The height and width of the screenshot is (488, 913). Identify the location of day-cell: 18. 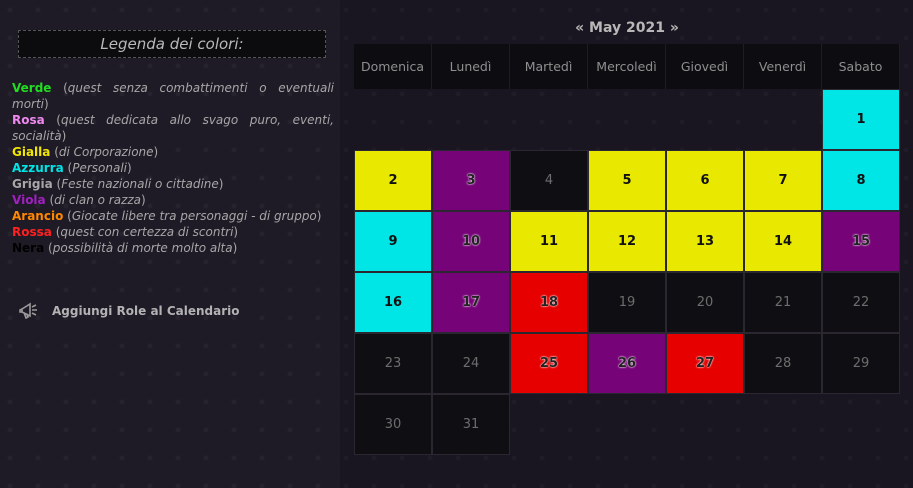
(549, 302).